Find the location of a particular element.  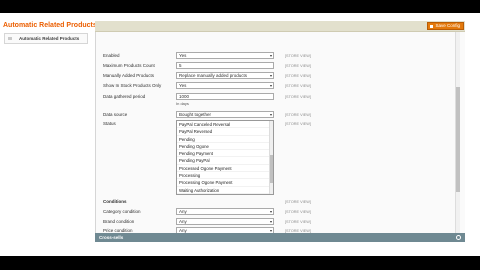

dropdown-scrollbar-thumb is located at coordinates (271, 169).